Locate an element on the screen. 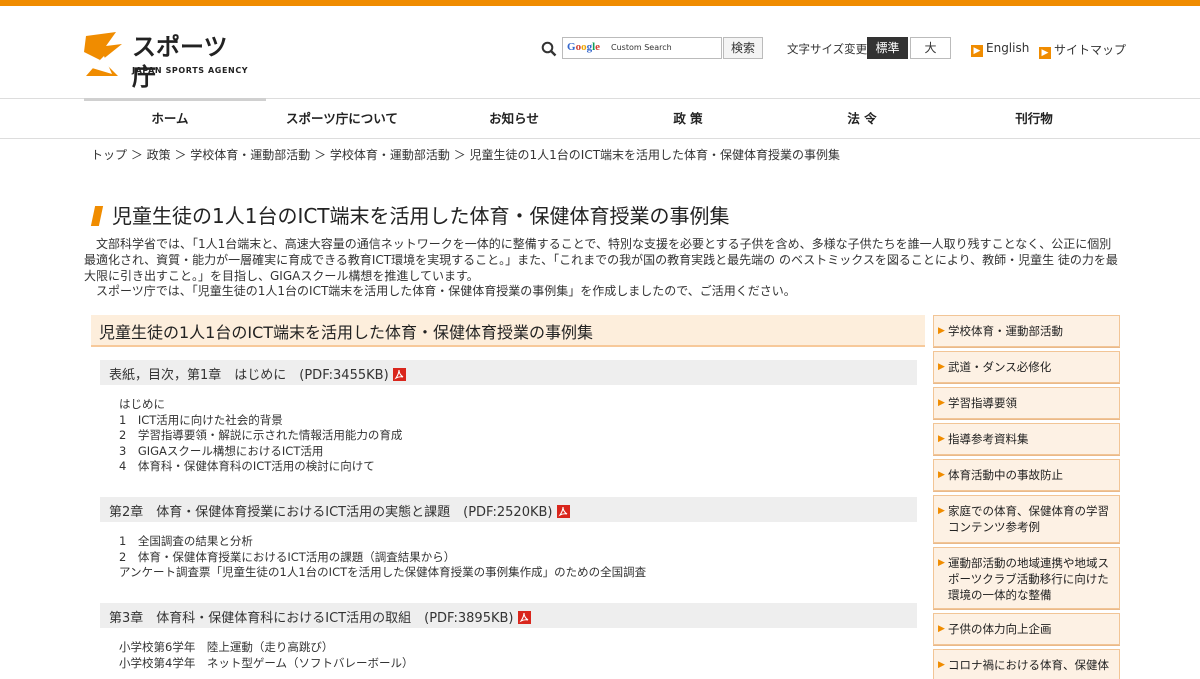 The height and width of the screenshot is (679, 1200). sidebar-item-label: 体育活動中の事故防止 is located at coordinates (1005, 475).